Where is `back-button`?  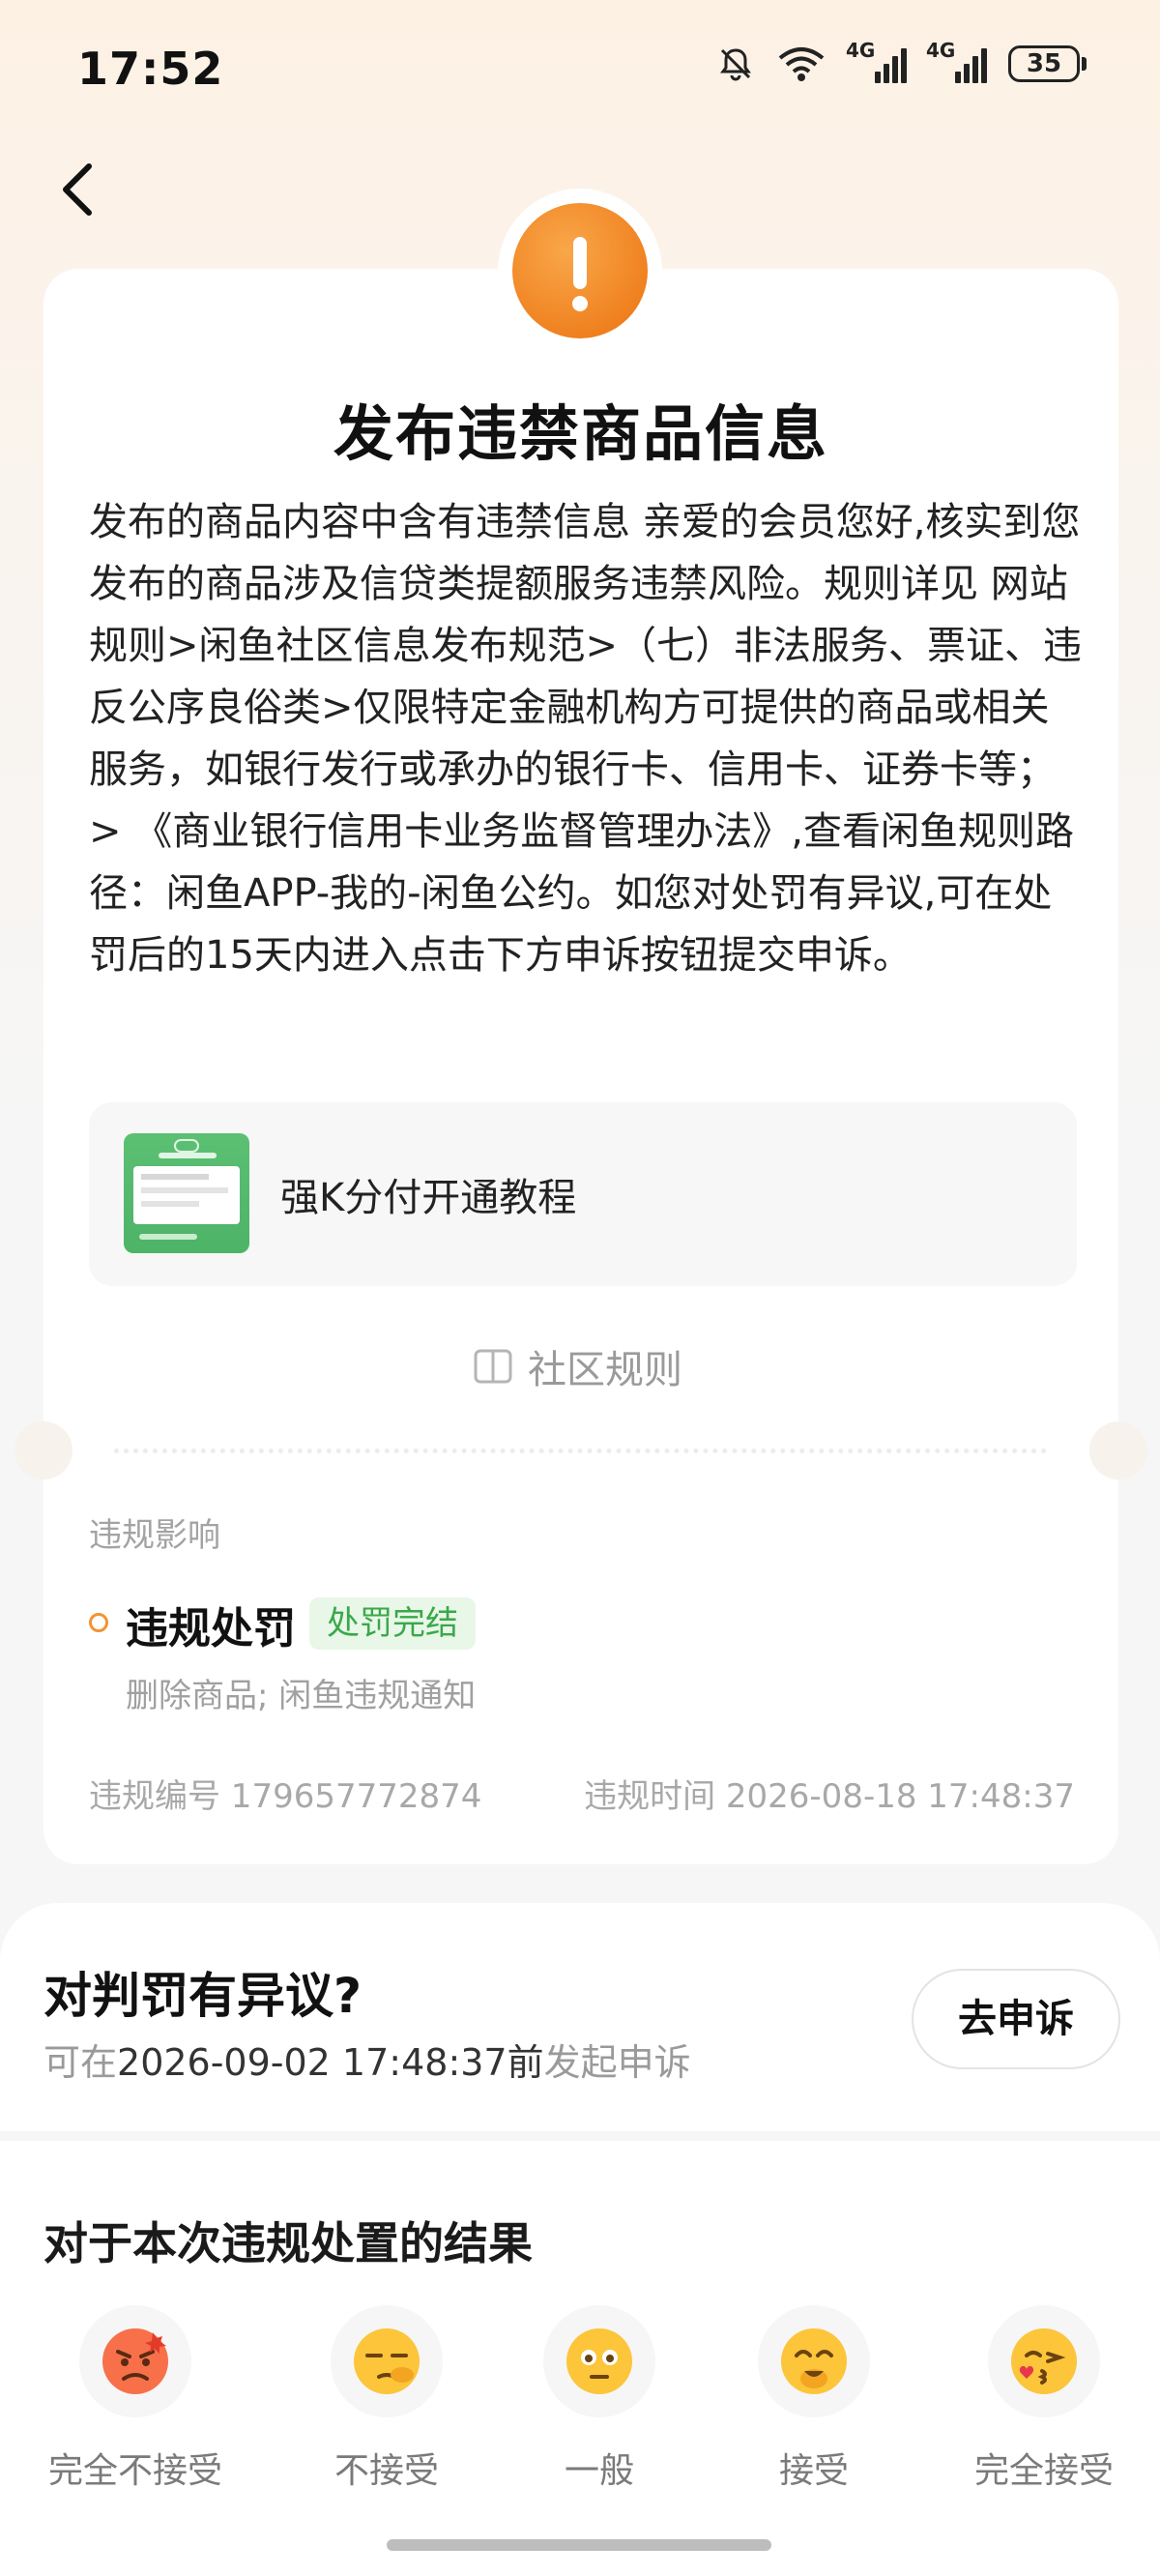
back-button is located at coordinates (80, 188).